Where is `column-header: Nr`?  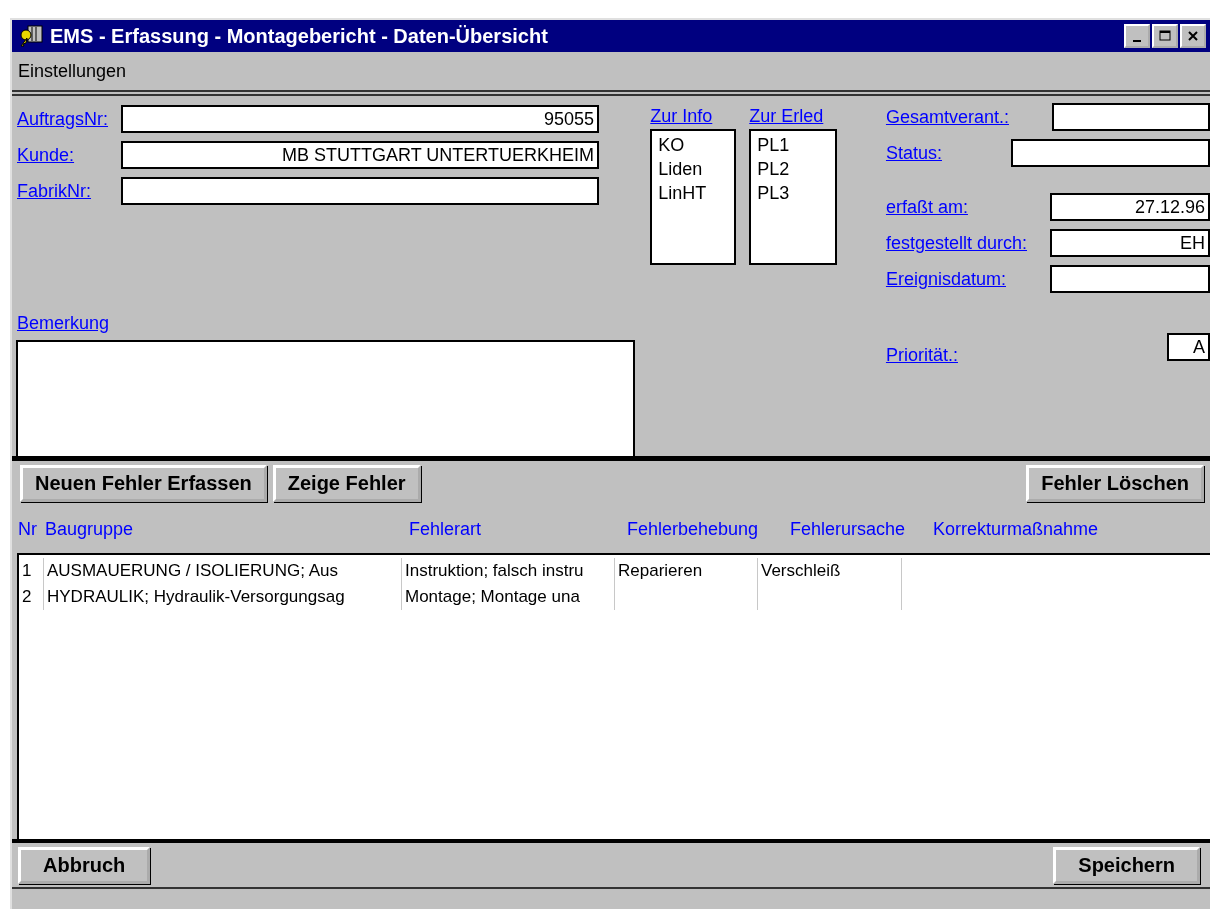 column-header: Nr is located at coordinates (31, 529).